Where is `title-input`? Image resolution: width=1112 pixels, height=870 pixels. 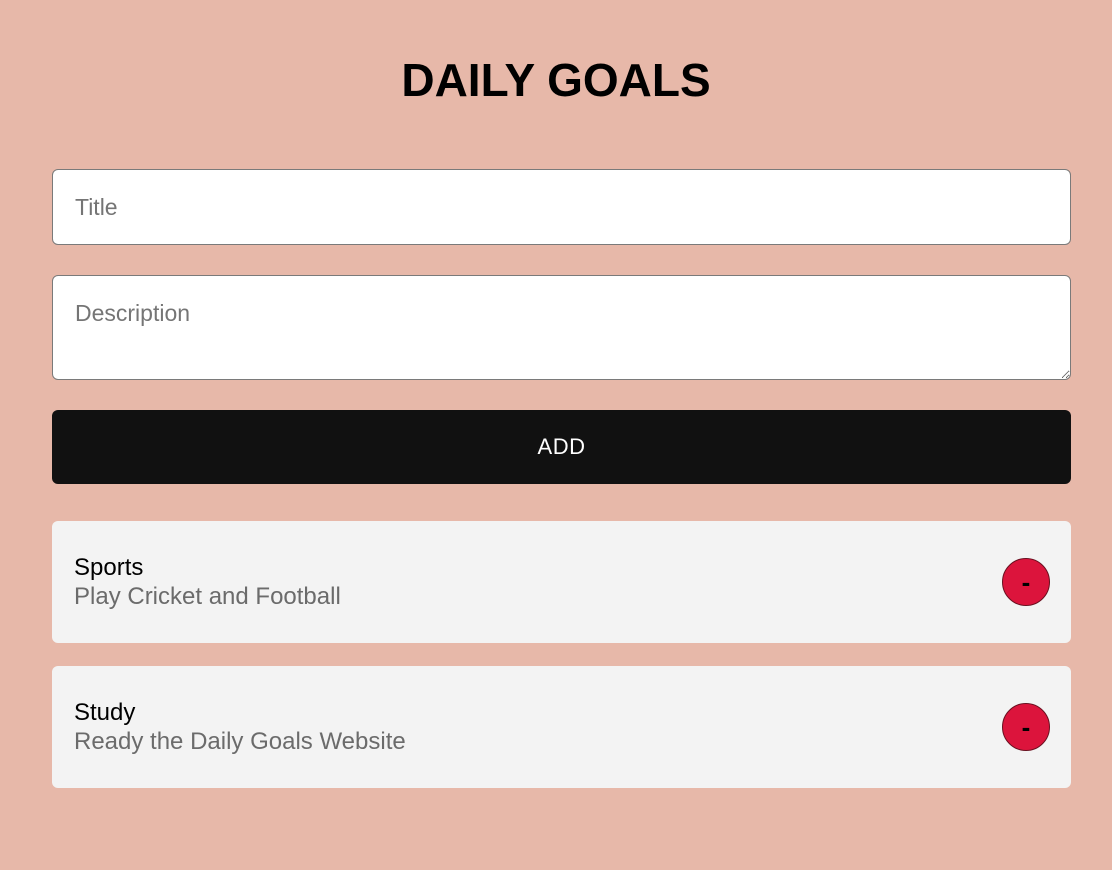
title-input is located at coordinates (561, 207).